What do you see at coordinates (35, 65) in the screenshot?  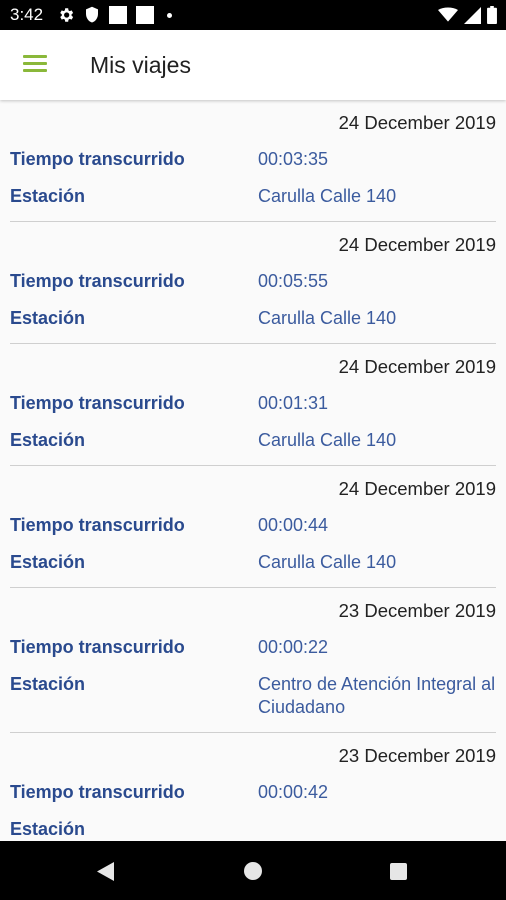 I see `menu-button` at bounding box center [35, 65].